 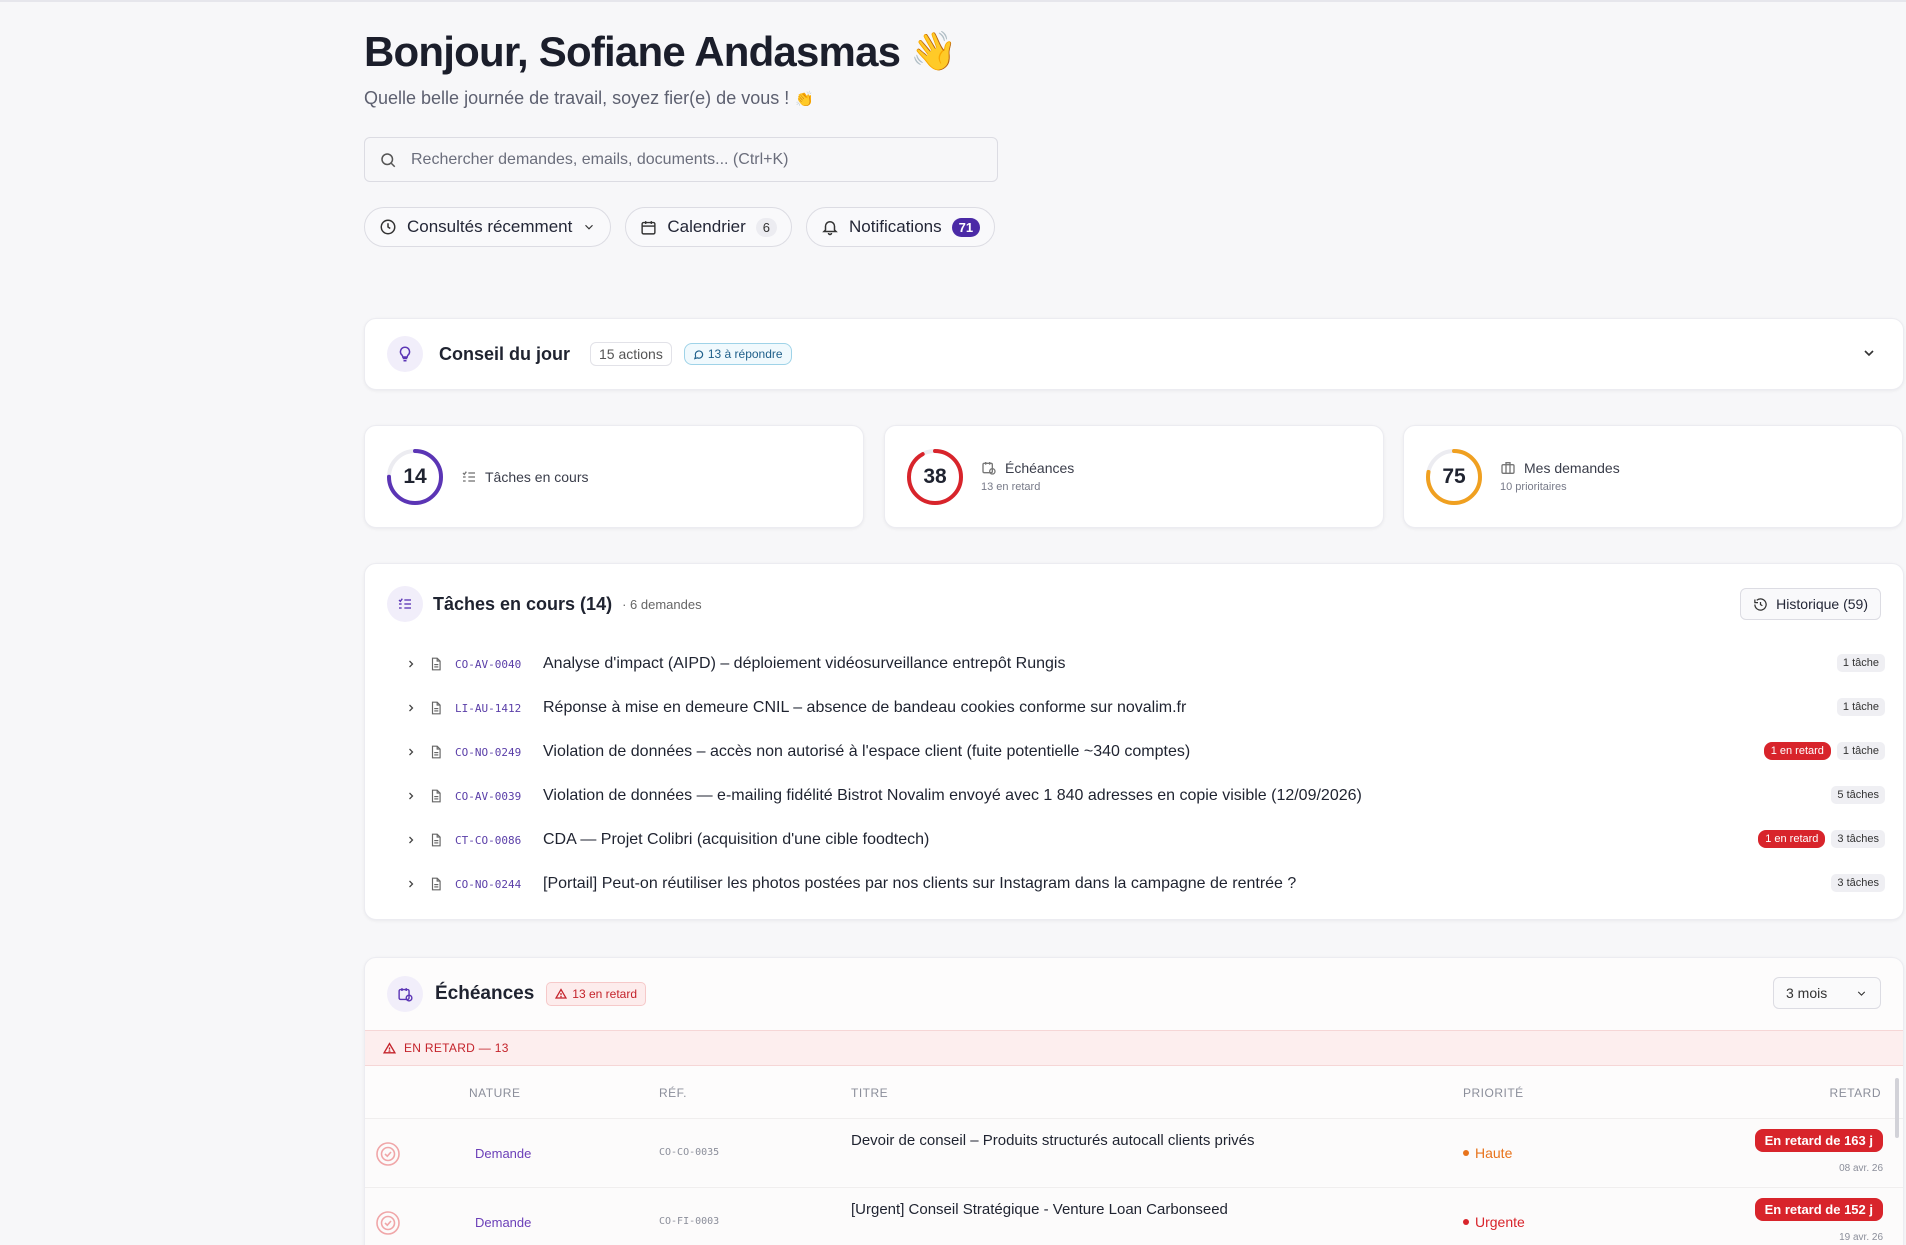 I want to click on stat-value: 14, so click(x=415, y=476).